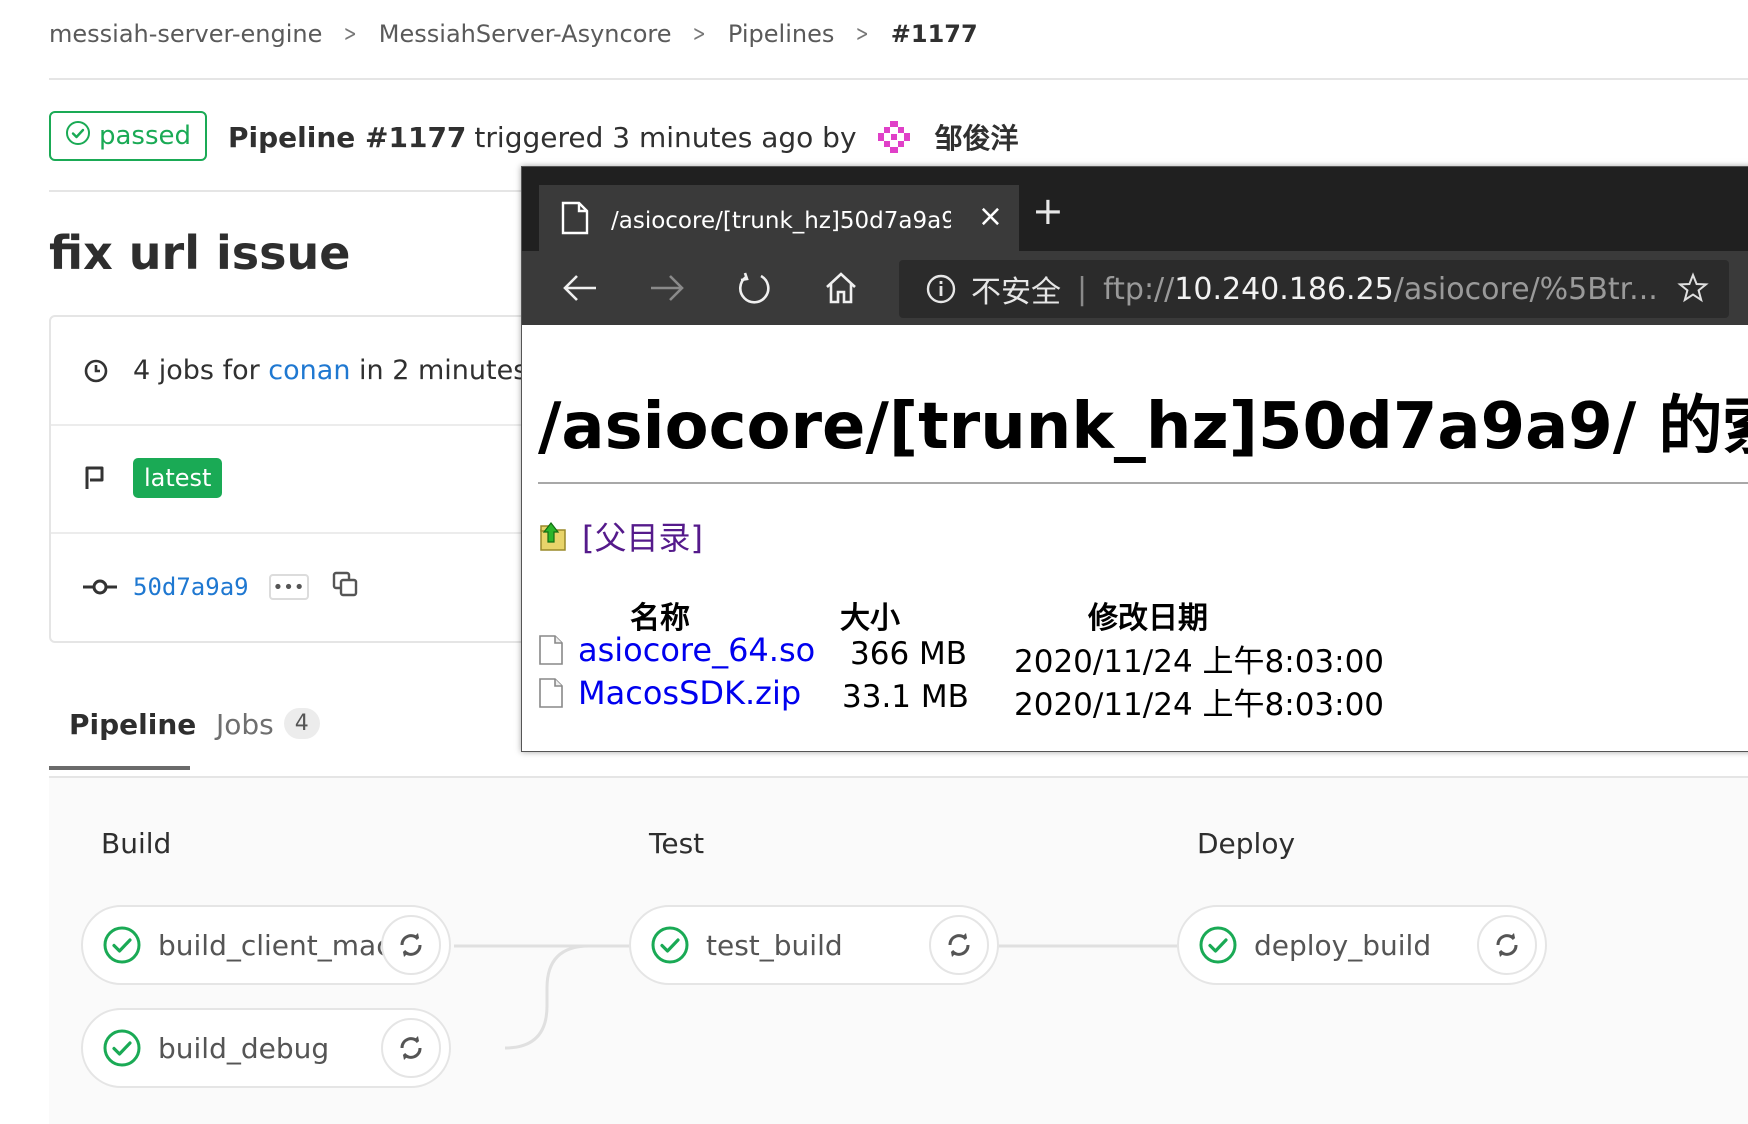 The image size is (1748, 1124). Describe the element at coordinates (266, 945) in the screenshot. I see `job-build-client-macos: build_client_macos` at that location.